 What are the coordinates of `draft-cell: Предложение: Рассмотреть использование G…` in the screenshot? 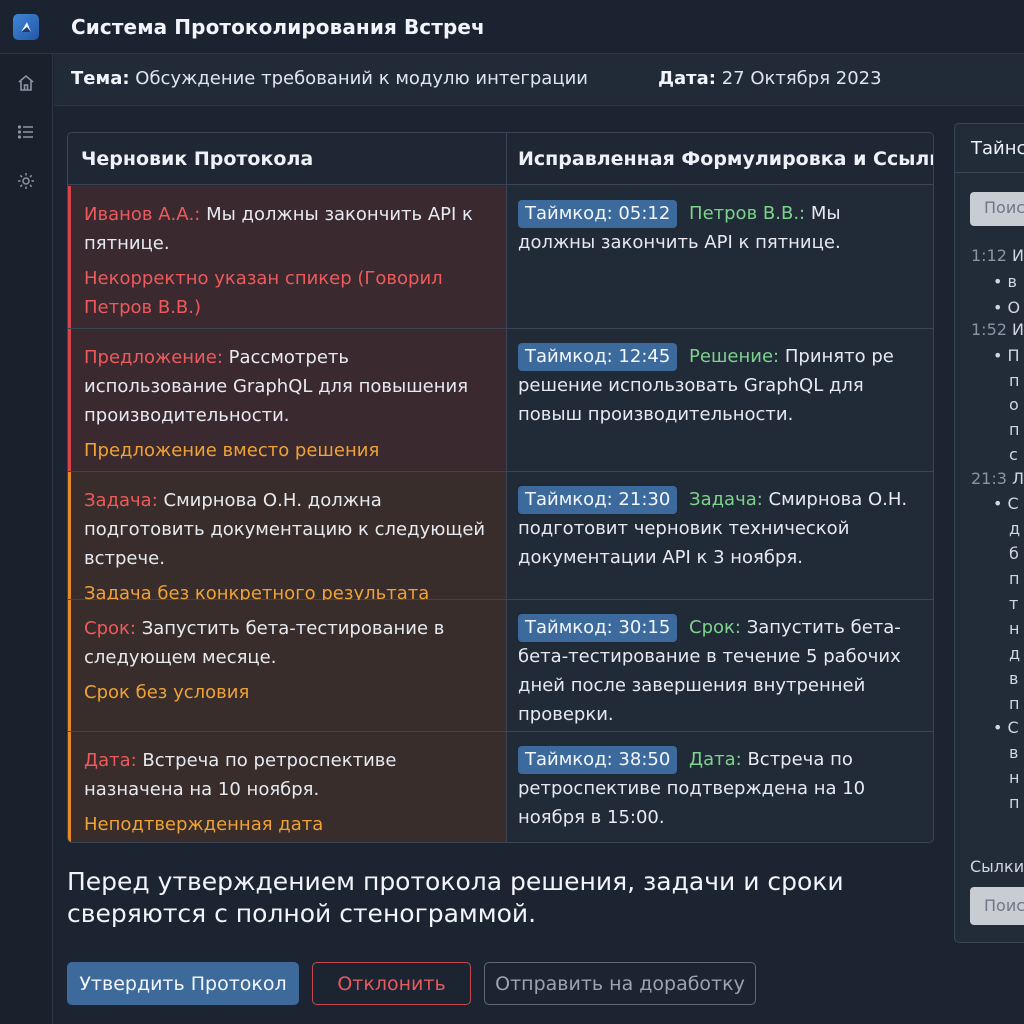 It's located at (287, 400).